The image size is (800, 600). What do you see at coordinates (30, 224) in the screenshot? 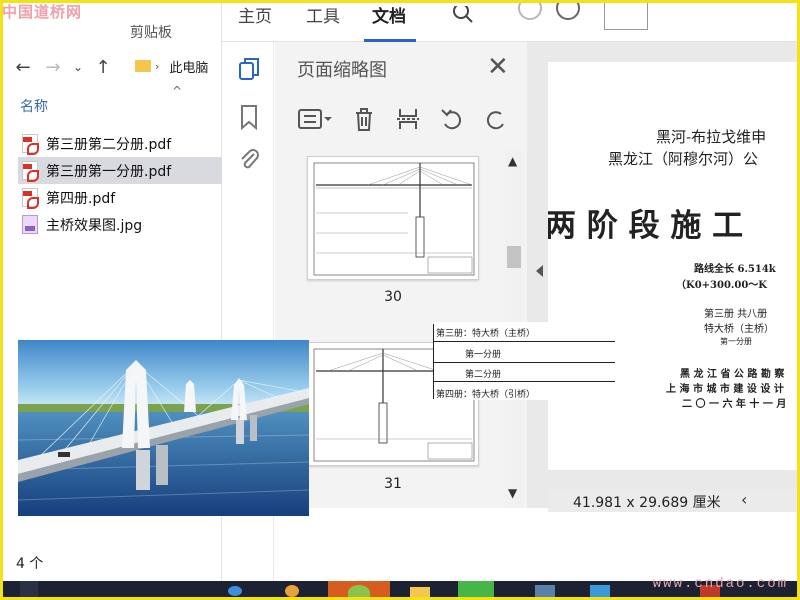
I see `image-file-icon` at bounding box center [30, 224].